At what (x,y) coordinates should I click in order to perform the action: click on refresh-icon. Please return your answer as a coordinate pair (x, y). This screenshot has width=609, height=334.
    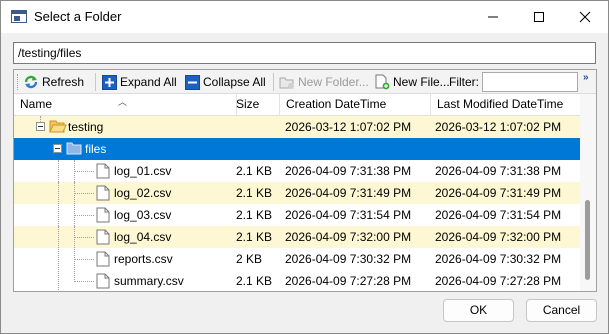
    Looking at the image, I should click on (31, 82).